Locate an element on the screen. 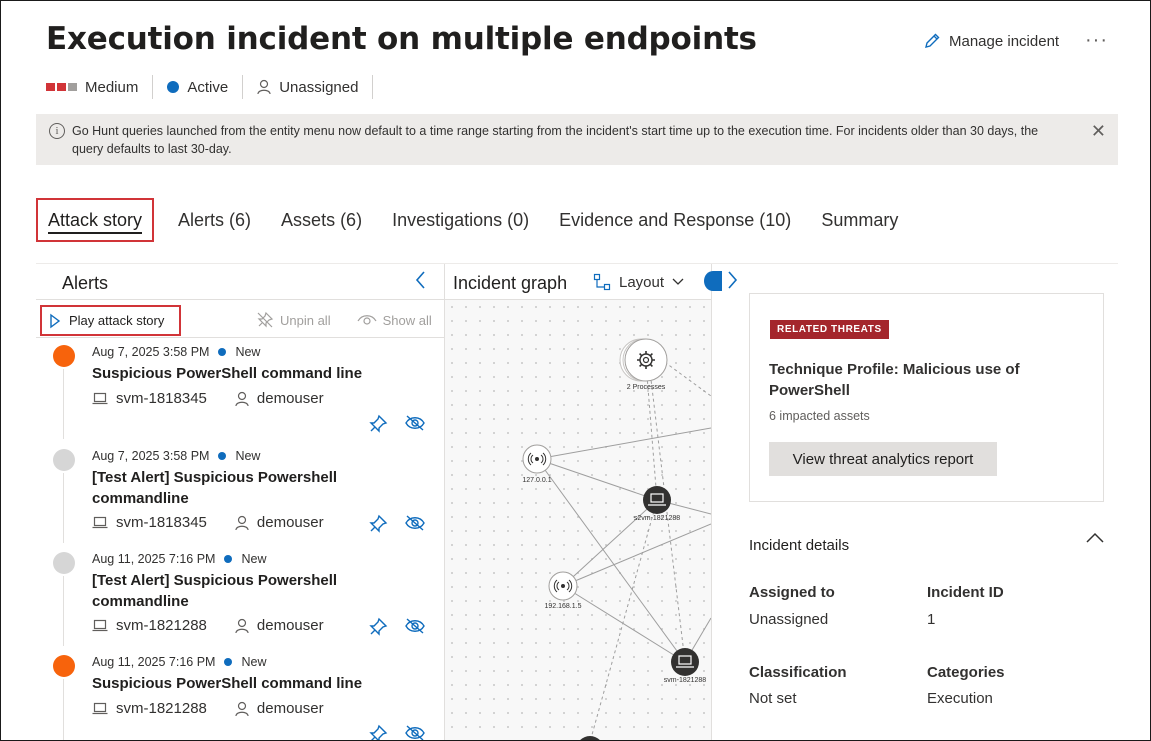  manage-incident-button: Manage incident is located at coordinates (991, 41).